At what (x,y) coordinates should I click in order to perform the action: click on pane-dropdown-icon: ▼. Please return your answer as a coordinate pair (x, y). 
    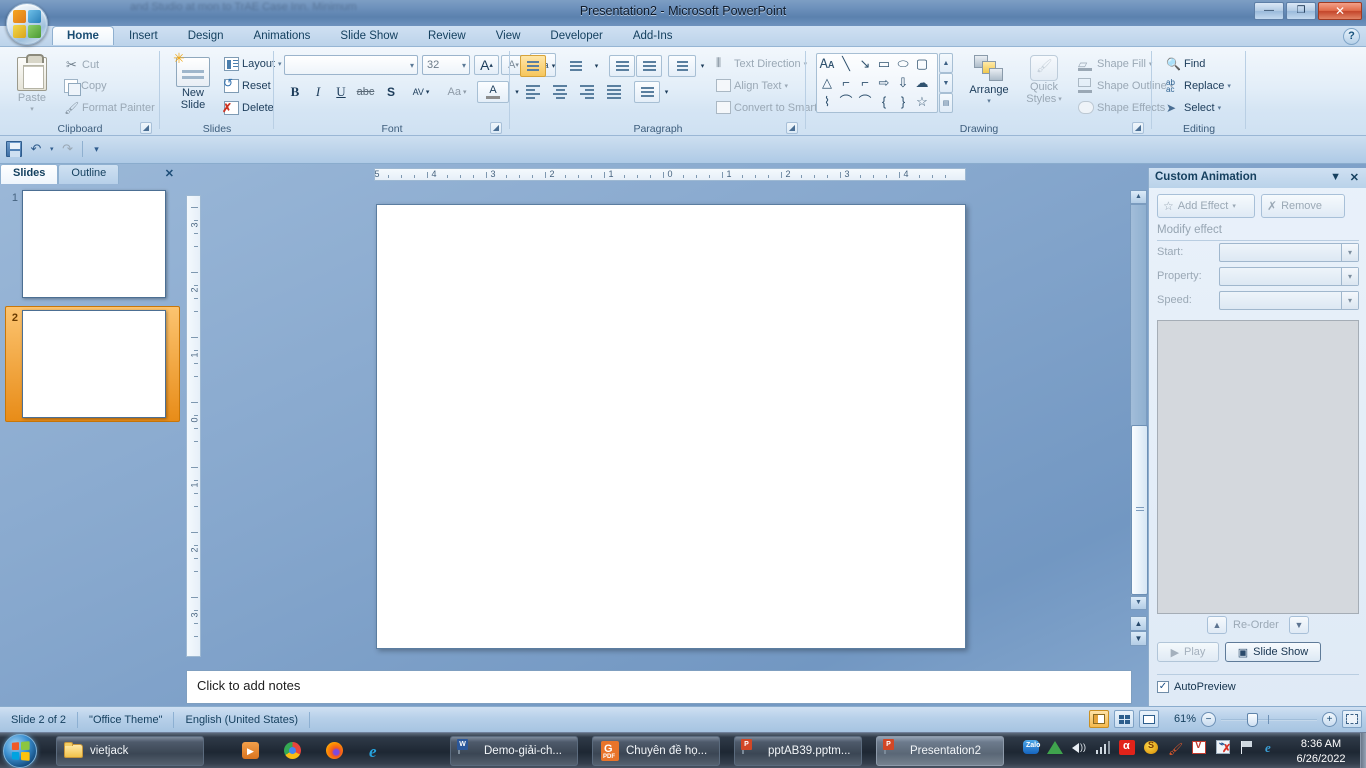
    Looking at the image, I should click on (1335, 177).